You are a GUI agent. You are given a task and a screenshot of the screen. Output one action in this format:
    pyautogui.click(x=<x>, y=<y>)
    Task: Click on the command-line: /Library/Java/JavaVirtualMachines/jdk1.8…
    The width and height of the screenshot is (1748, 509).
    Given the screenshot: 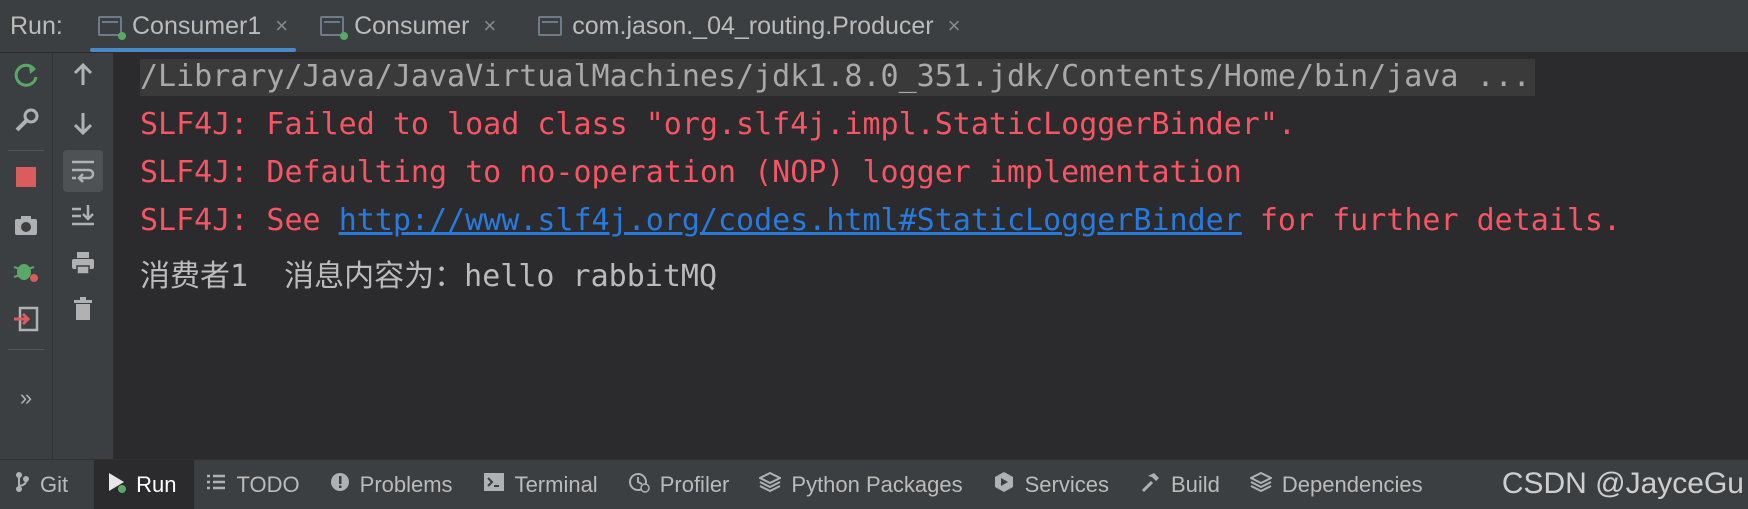 What is the action you would take?
    pyautogui.click(x=837, y=77)
    